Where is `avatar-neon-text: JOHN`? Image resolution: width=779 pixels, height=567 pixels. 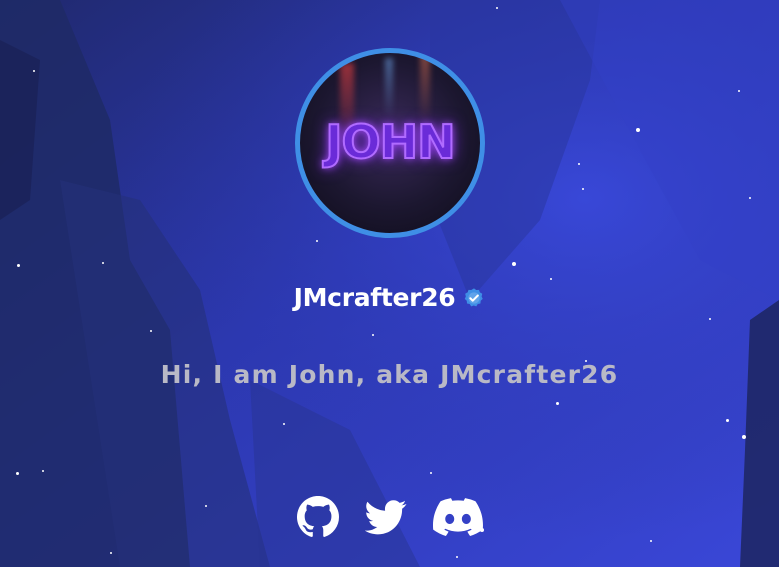
avatar-neon-text: JOHN is located at coordinates (390, 142).